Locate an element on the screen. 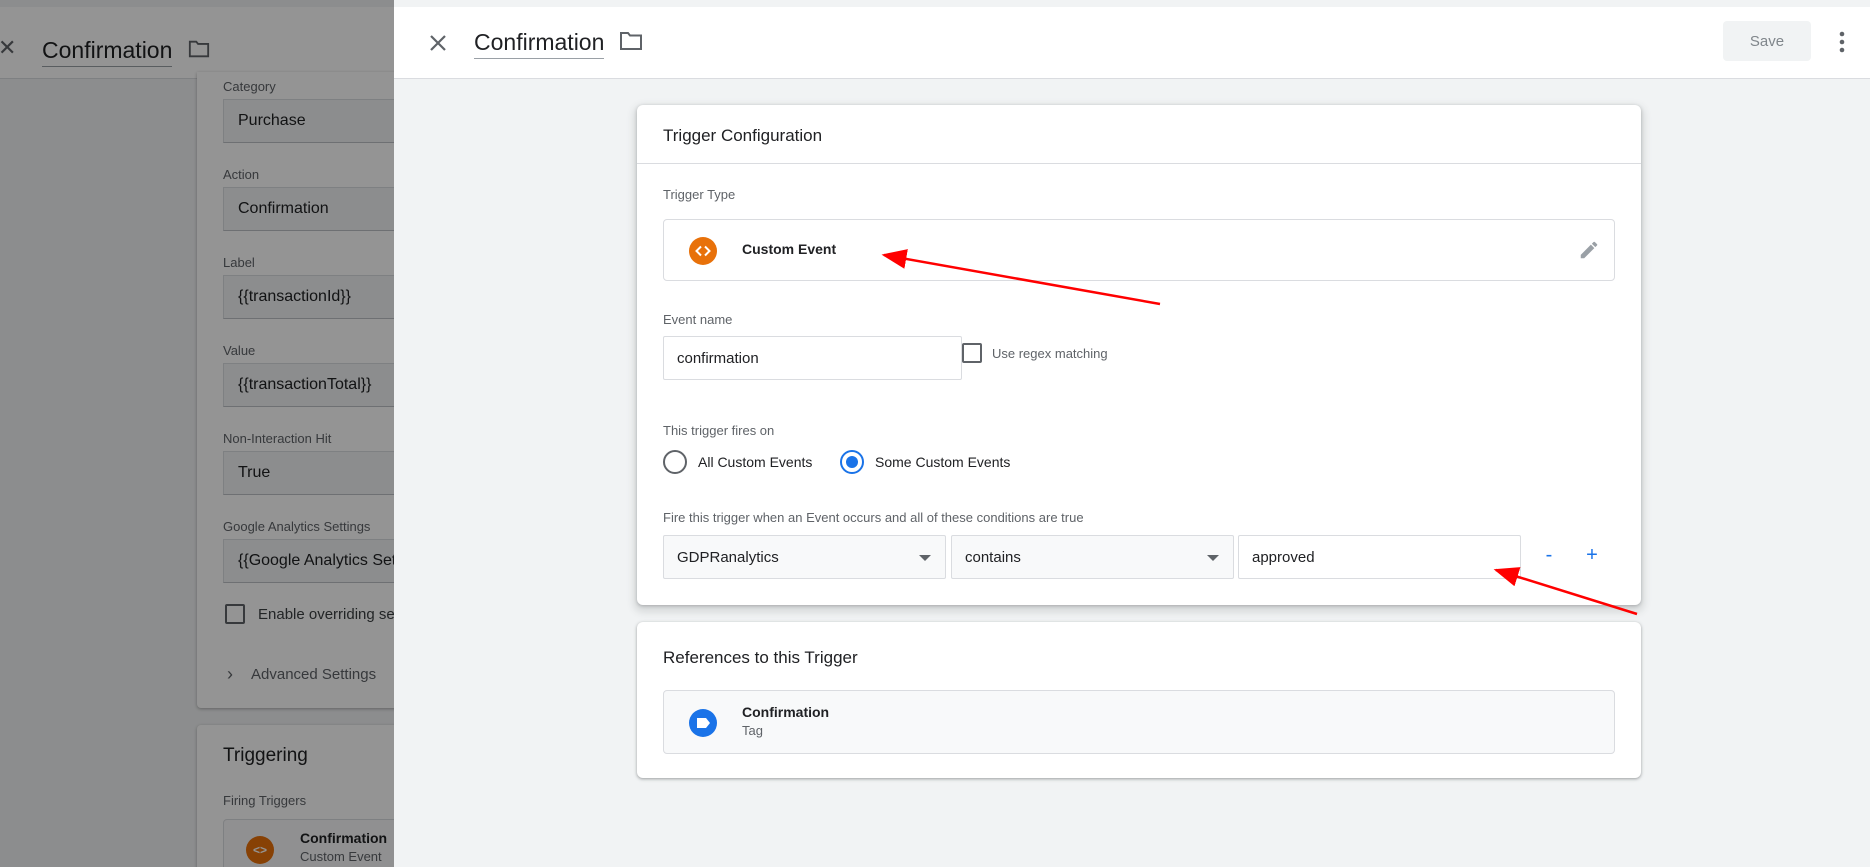 Image resolution: width=1870 pixels, height=867 pixels. checkbox-icon is located at coordinates (972, 353).